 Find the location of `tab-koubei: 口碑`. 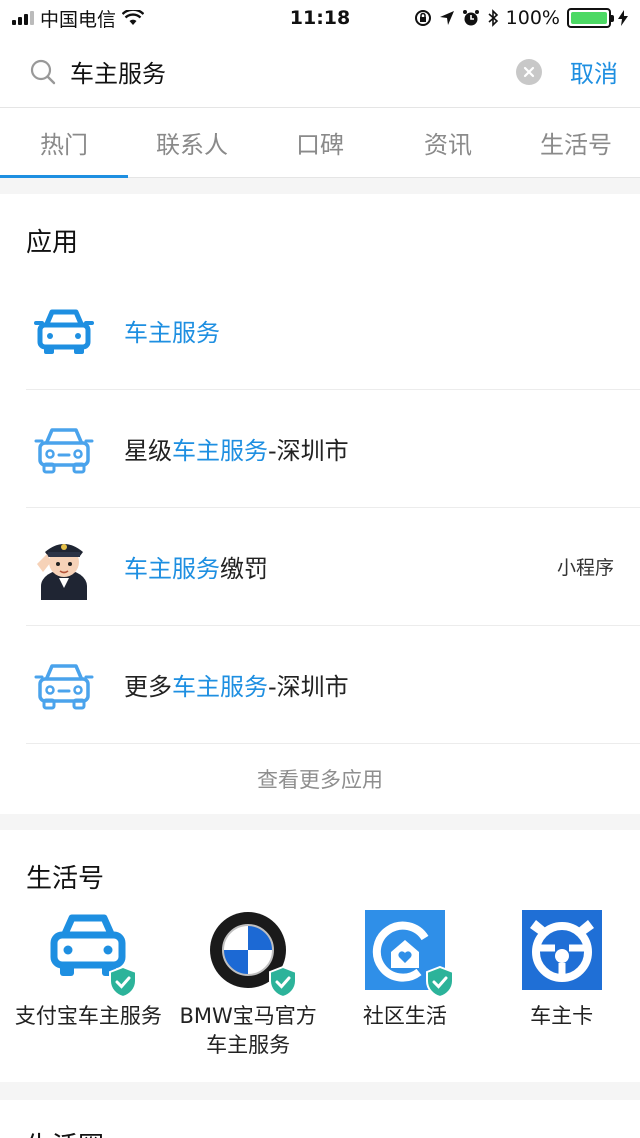

tab-koubei: 口碑 is located at coordinates (320, 142).